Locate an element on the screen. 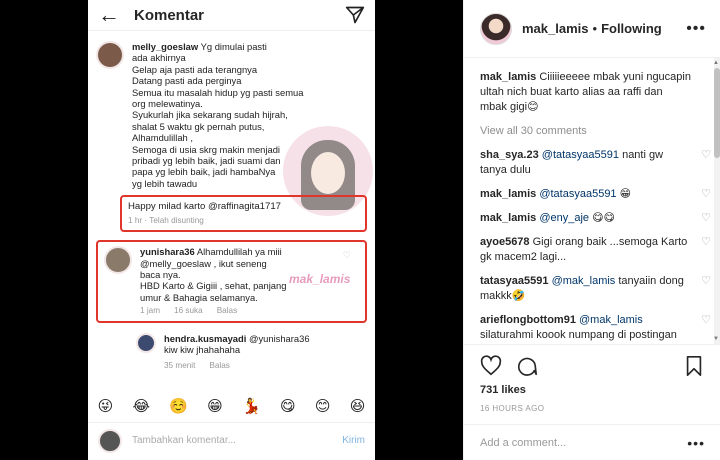  comment-time: 1 jam is located at coordinates (150, 311).